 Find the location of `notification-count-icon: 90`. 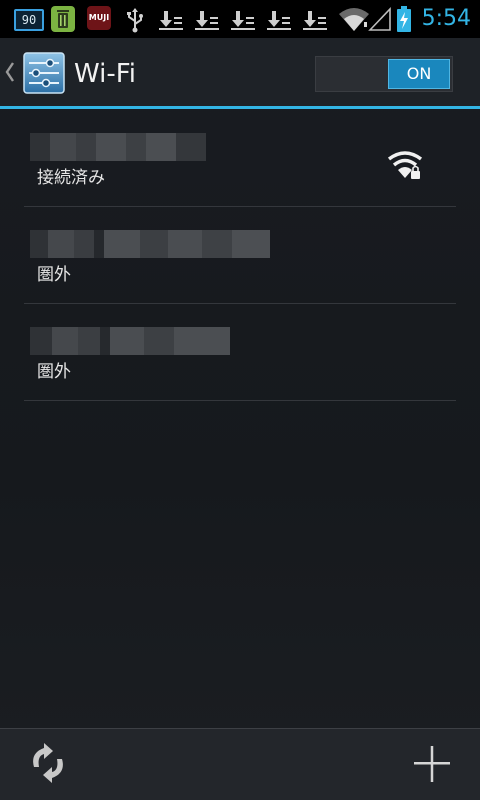

notification-count-icon: 90 is located at coordinates (29, 20).